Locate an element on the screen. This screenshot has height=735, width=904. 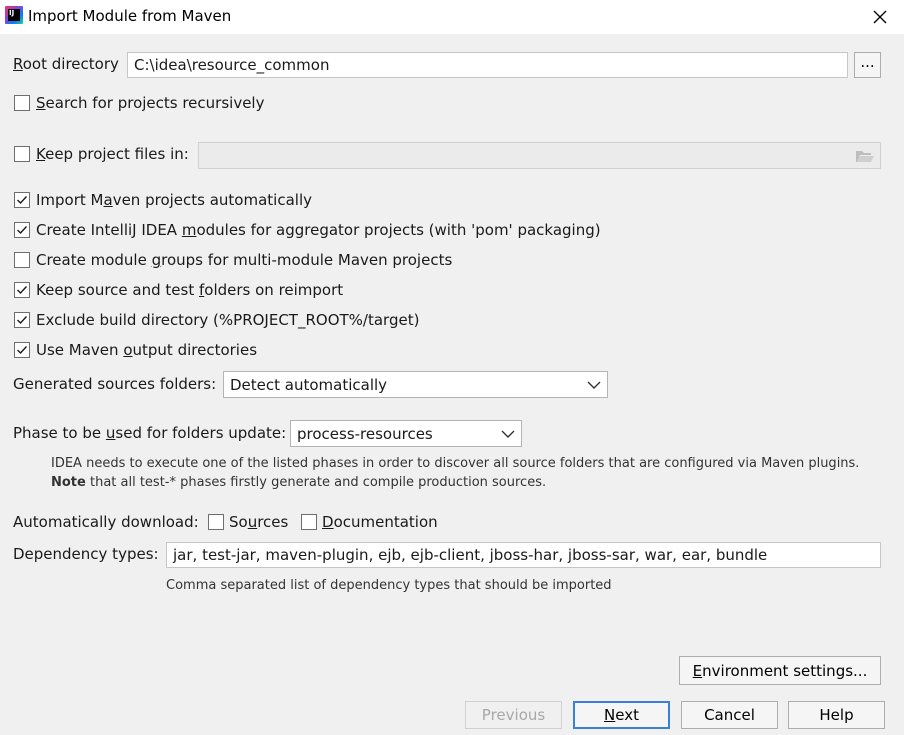
search-recursively-label: Search for projects recursively is located at coordinates (150, 103).